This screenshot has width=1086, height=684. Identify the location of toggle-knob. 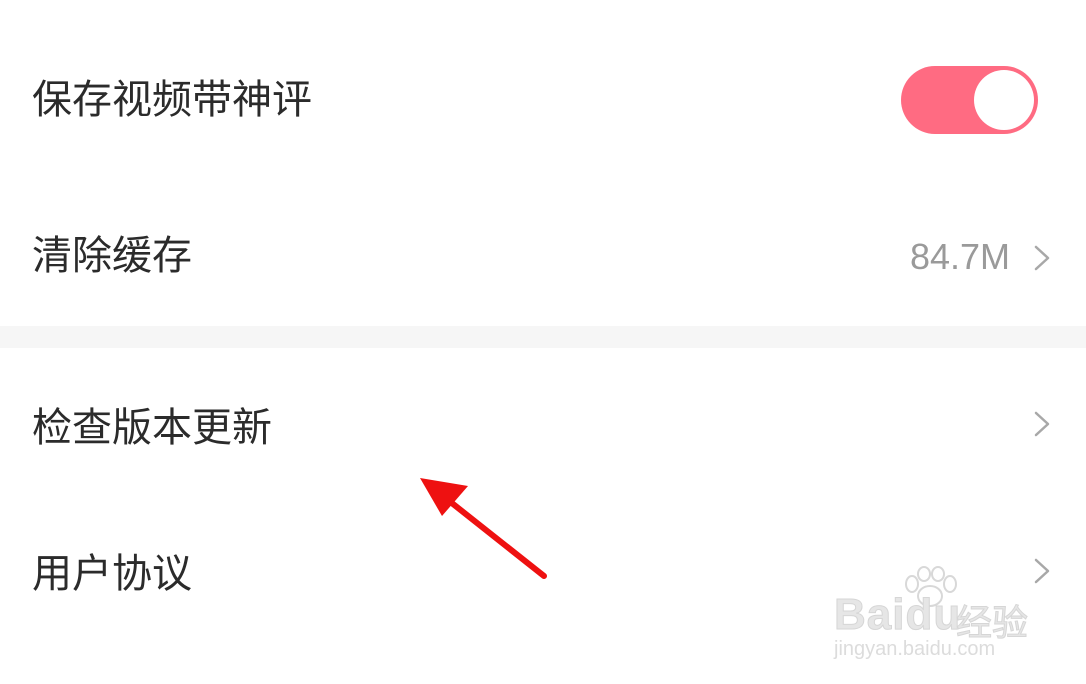
(1004, 100).